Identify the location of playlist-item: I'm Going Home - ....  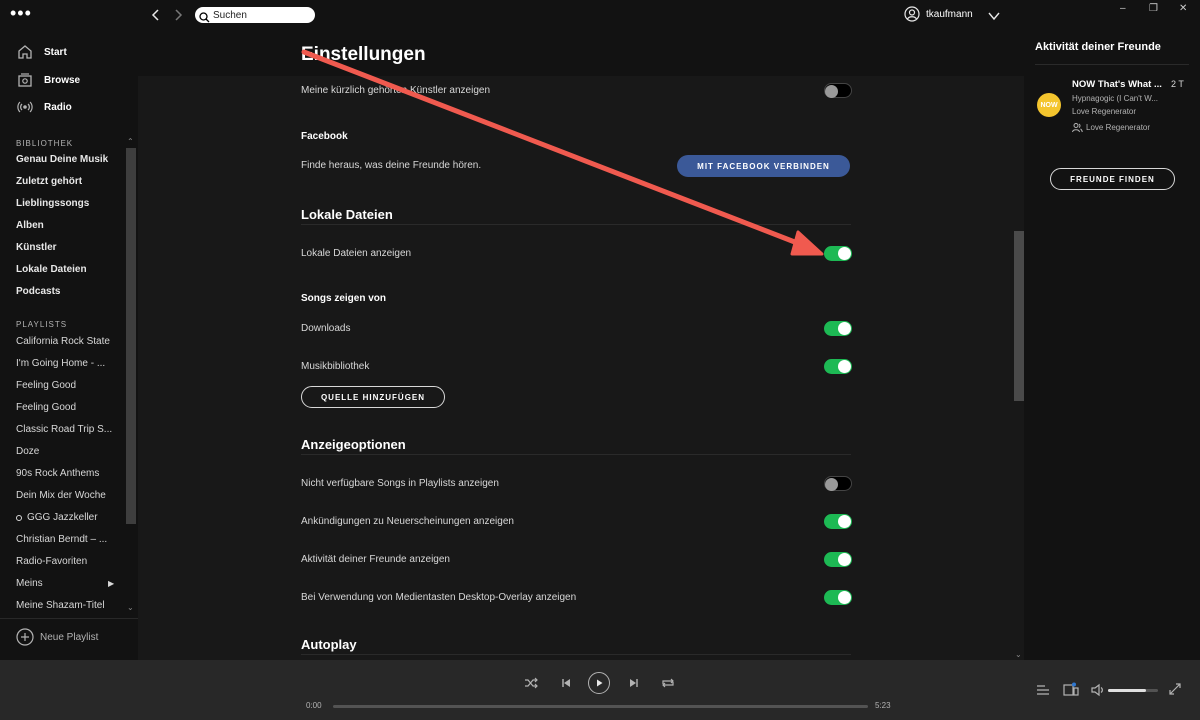
(70, 363).